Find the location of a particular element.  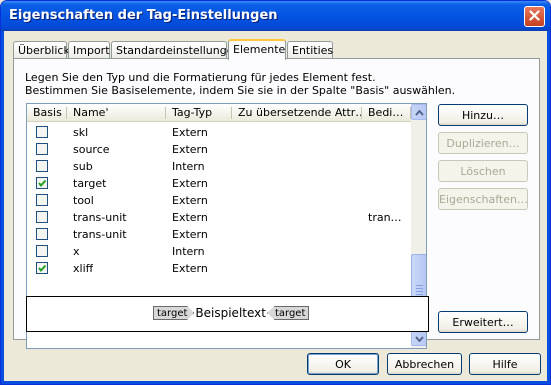

table-row: x Intern is located at coordinates (219, 251).